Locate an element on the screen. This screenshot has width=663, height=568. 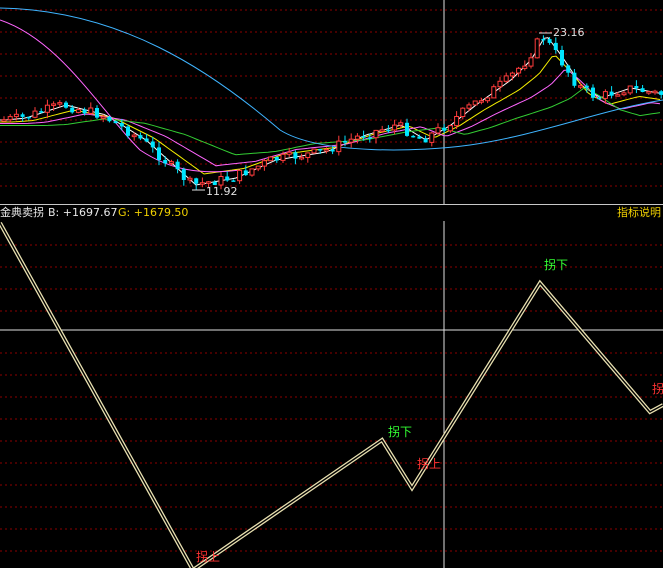
indicator-help-button: 指标说明 is located at coordinates (639, 213).